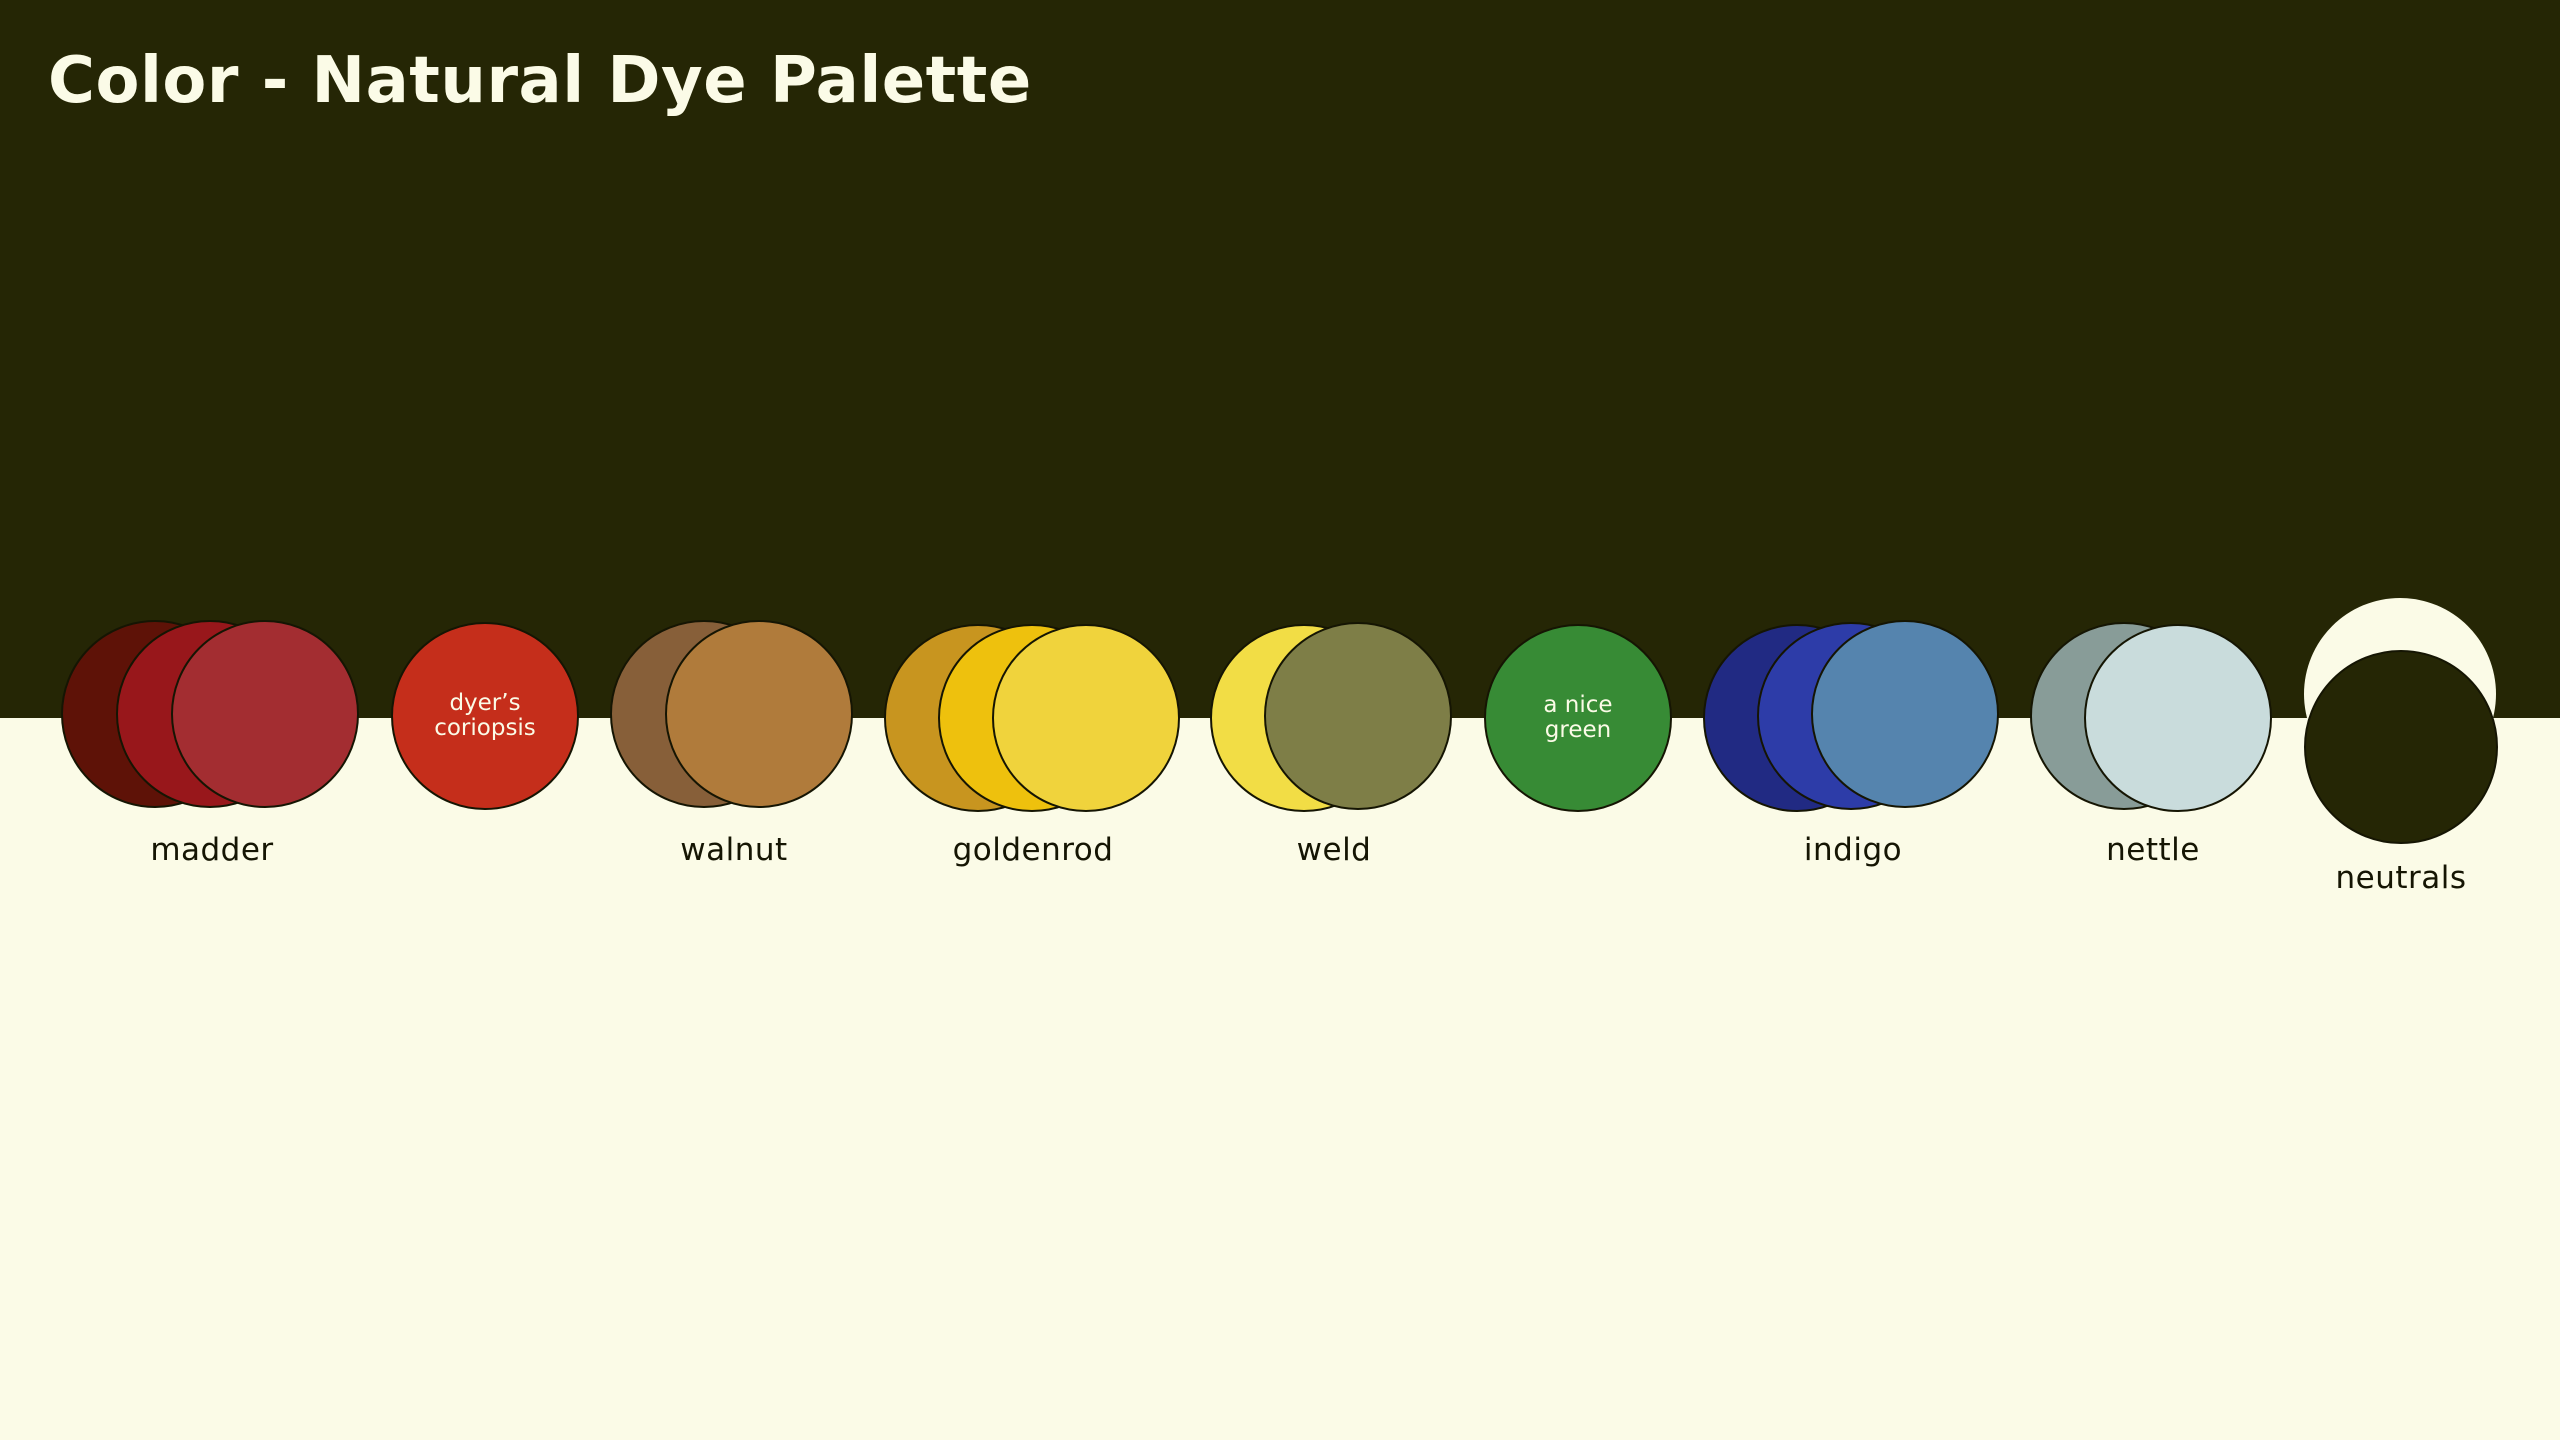  What do you see at coordinates (540, 81) in the screenshot?
I see `page-title: Color - Natural Dye Palette` at bounding box center [540, 81].